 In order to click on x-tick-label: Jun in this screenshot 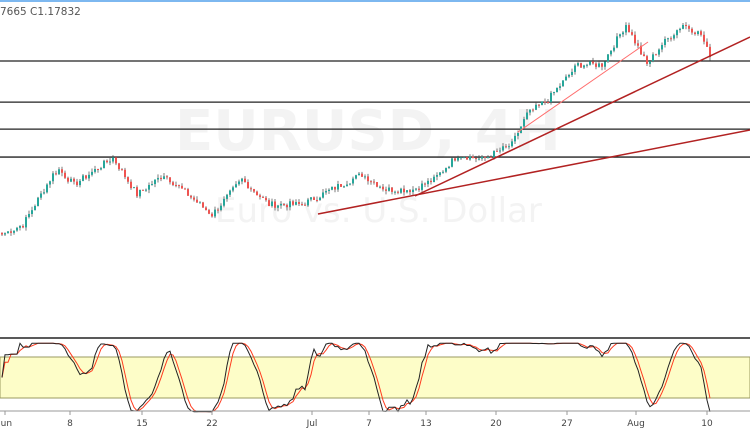, I will do `click(6, 424)`.